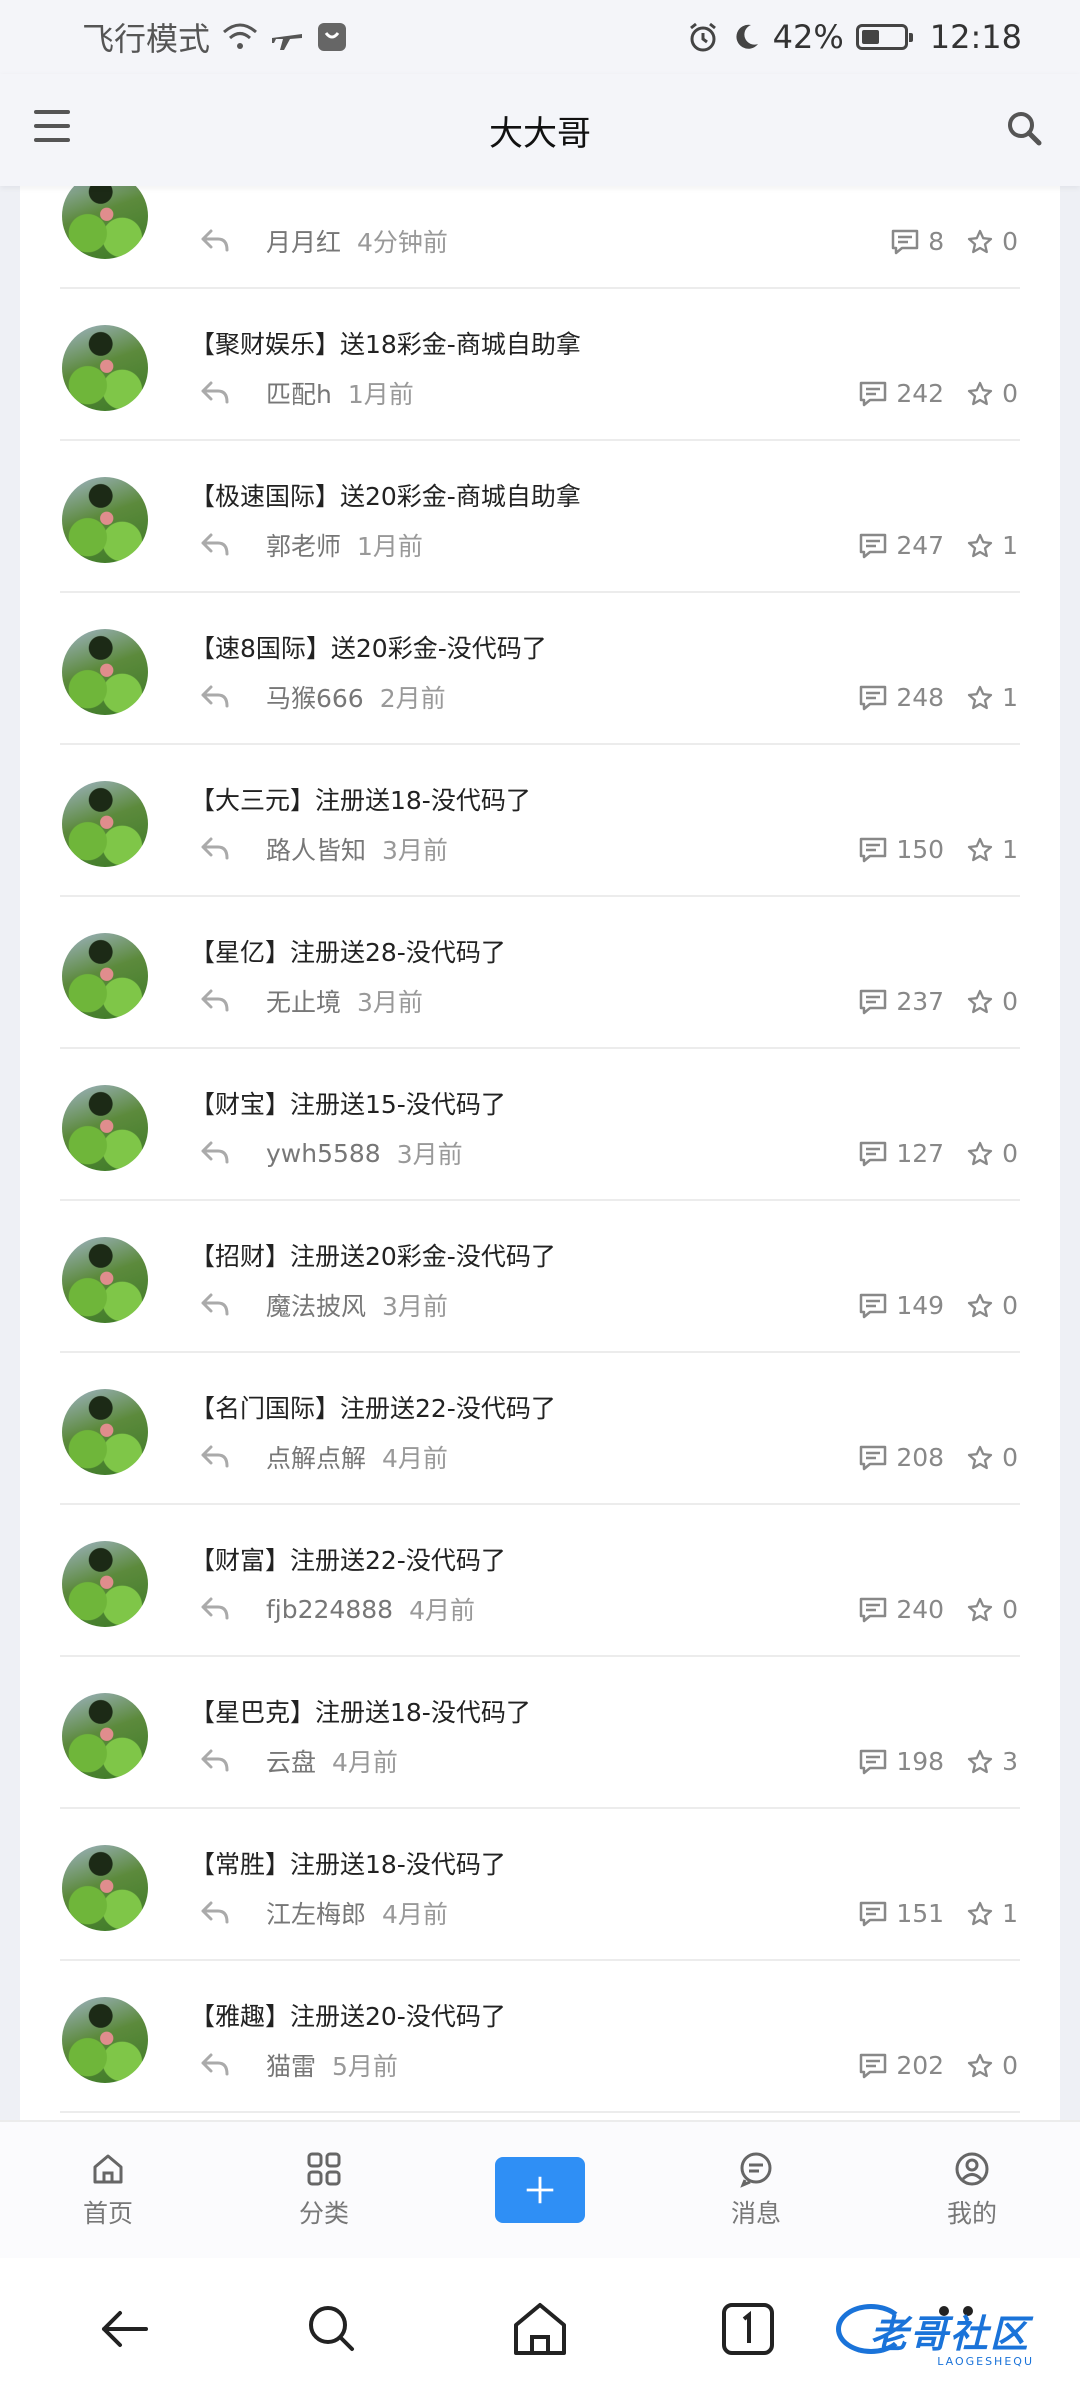  I want to click on post-title: 【财宝】注册送15-没代码了, so click(348, 1103).